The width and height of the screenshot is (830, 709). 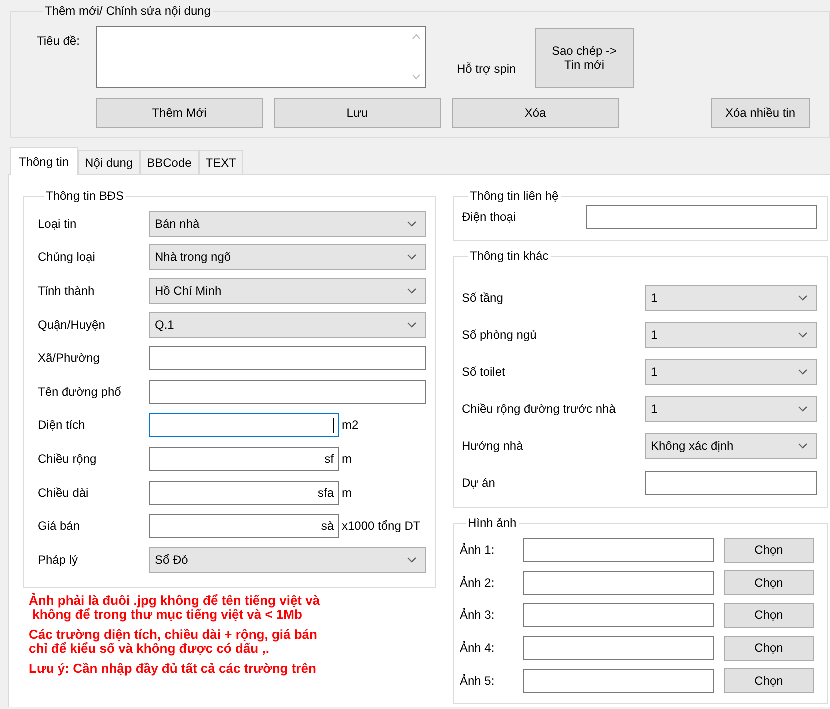 I want to click on field-label: Số phòng ngủ, so click(x=500, y=335).